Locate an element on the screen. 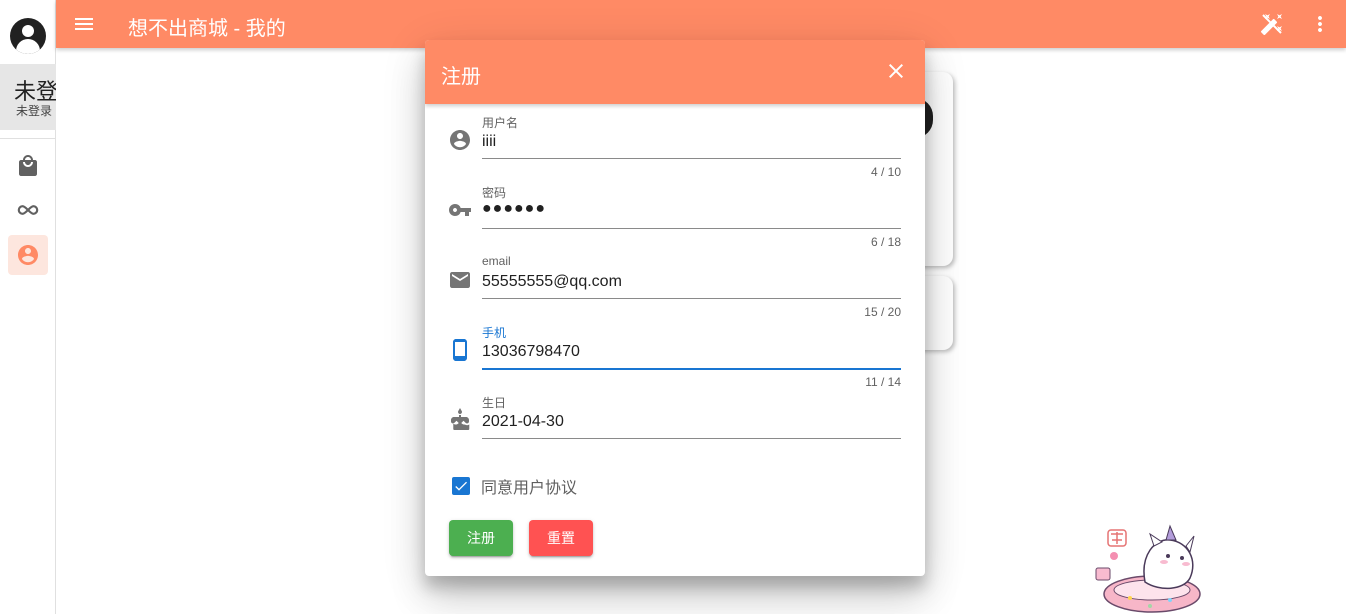 The height and width of the screenshot is (614, 1346). birthday-label: 生日 is located at coordinates (494, 403).